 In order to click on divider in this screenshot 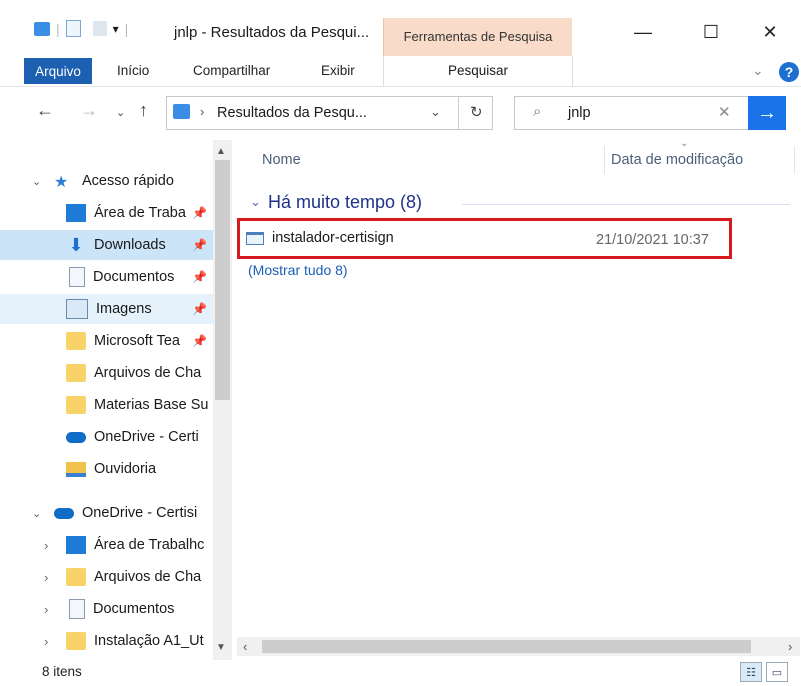, I will do `click(458, 113)`.